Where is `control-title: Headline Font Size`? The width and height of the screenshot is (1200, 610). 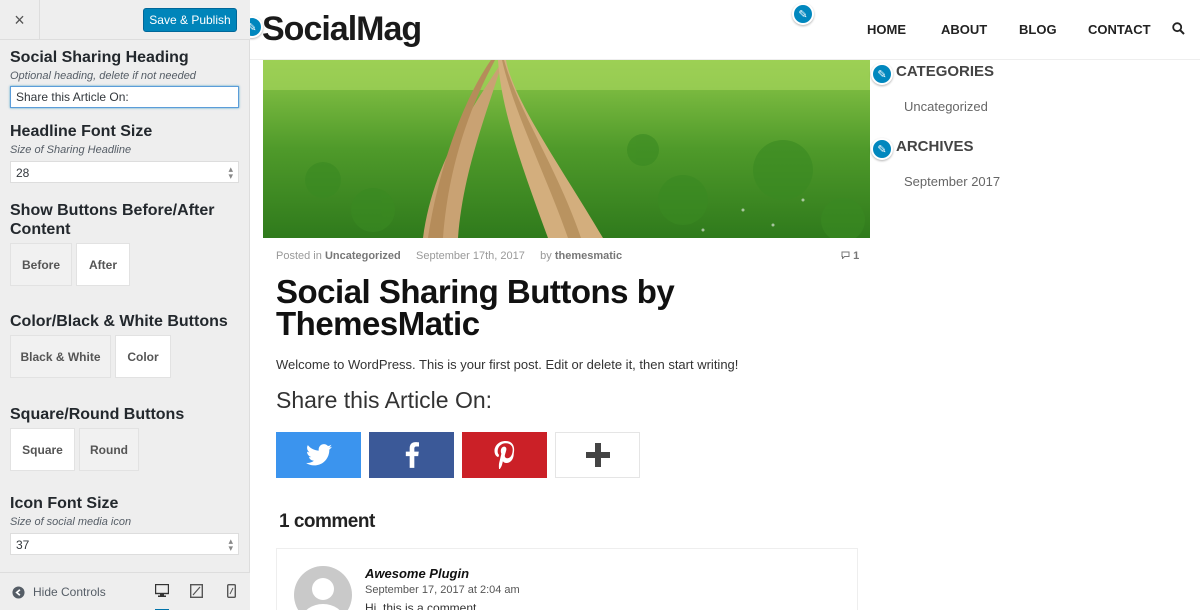
control-title: Headline Font Size is located at coordinates (81, 131).